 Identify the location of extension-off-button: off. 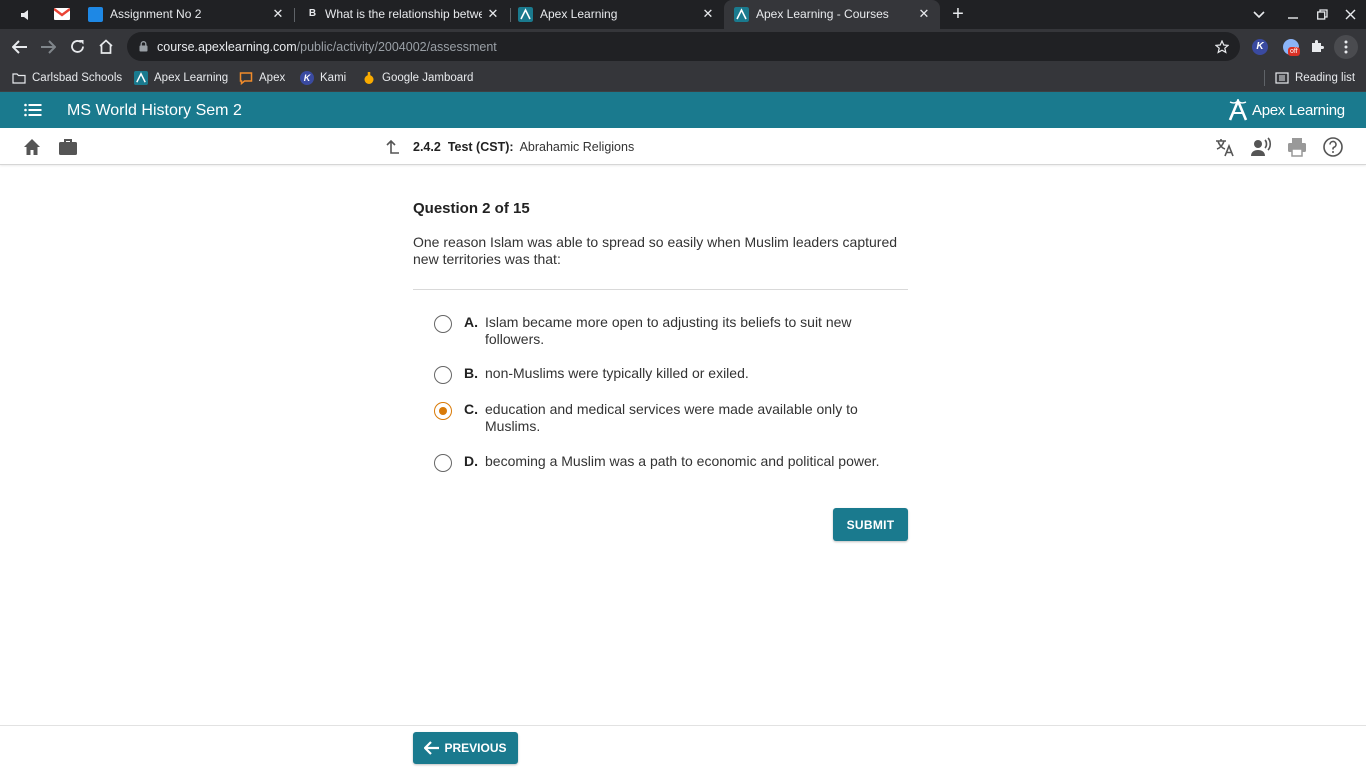
(1291, 46).